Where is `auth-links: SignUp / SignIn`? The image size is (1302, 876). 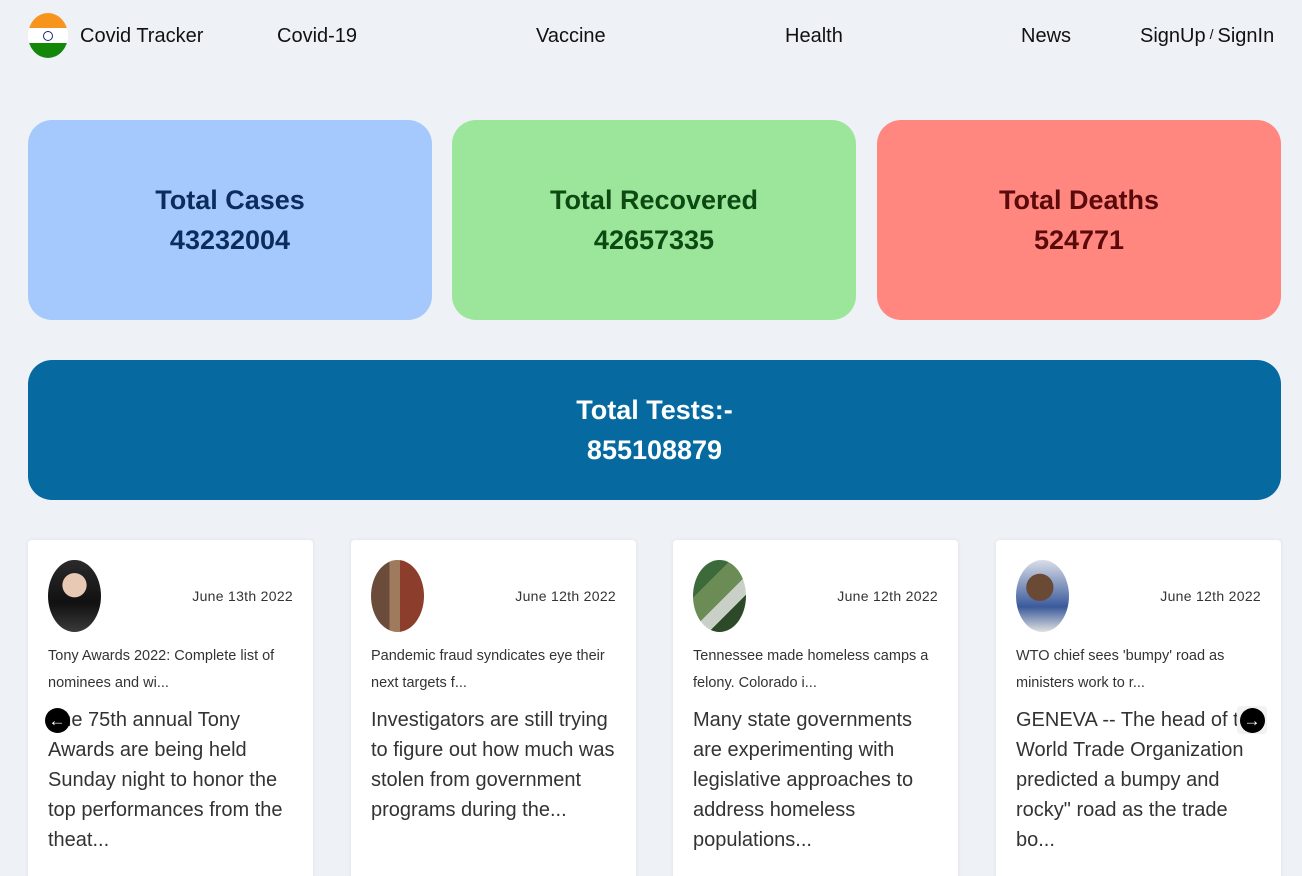
auth-links: SignUp / SignIn is located at coordinates (1207, 36).